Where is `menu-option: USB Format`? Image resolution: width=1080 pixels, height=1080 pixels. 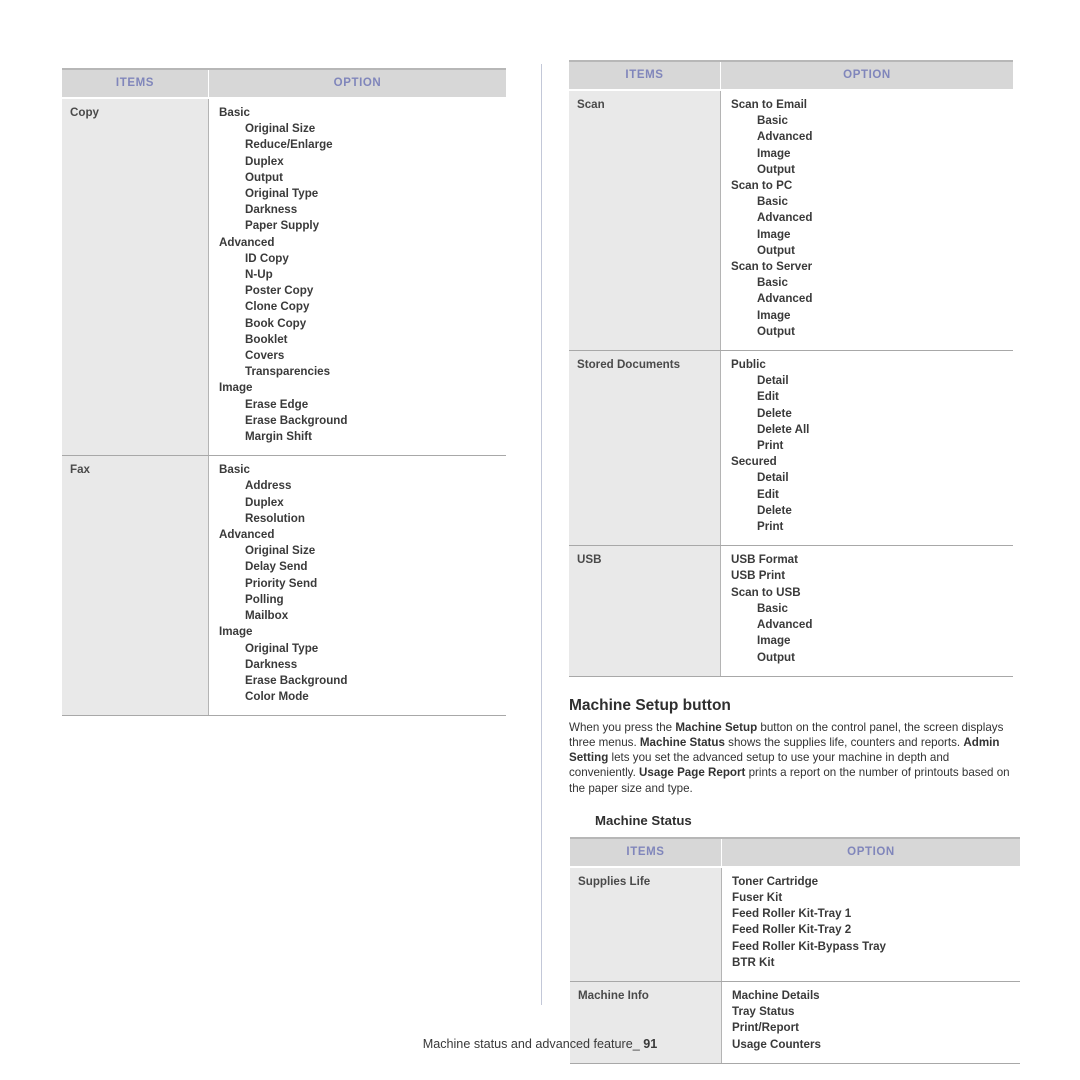
menu-option: USB Format is located at coordinates (764, 560).